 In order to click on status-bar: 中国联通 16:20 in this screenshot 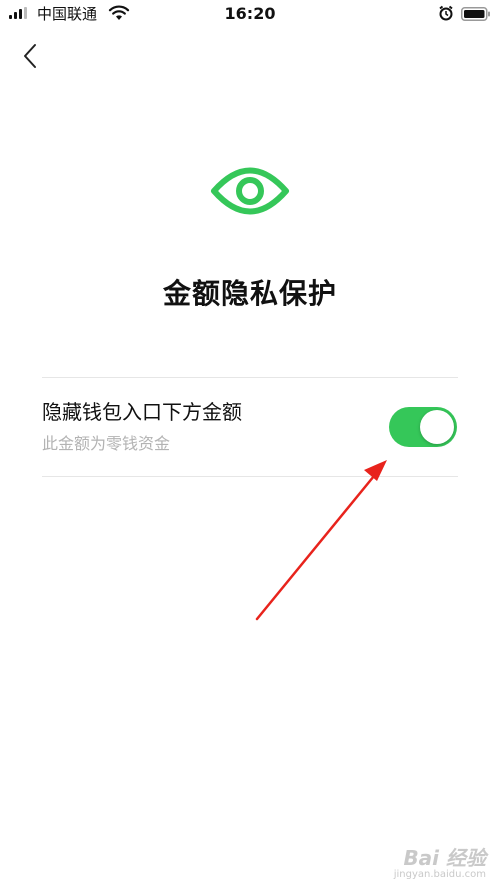, I will do `click(250, 14)`.